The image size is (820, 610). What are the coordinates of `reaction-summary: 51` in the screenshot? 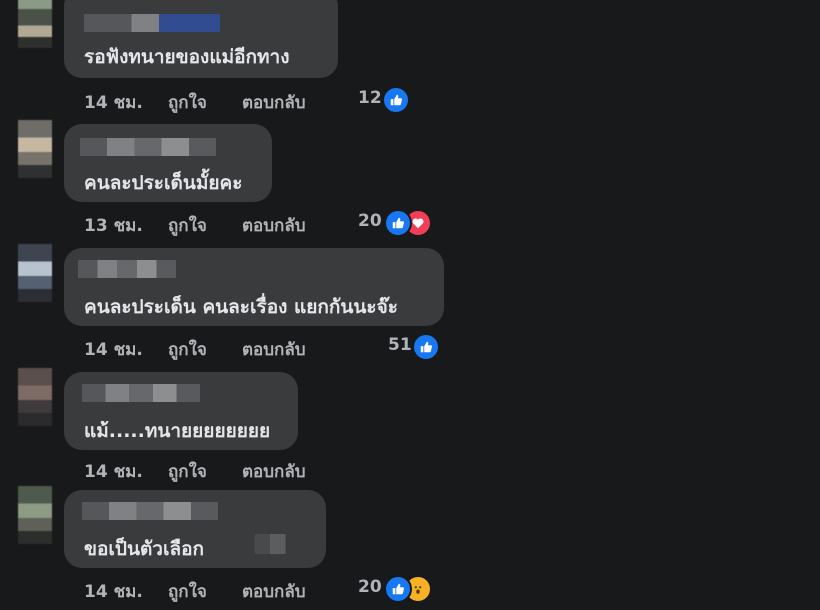 It's located at (418, 347).